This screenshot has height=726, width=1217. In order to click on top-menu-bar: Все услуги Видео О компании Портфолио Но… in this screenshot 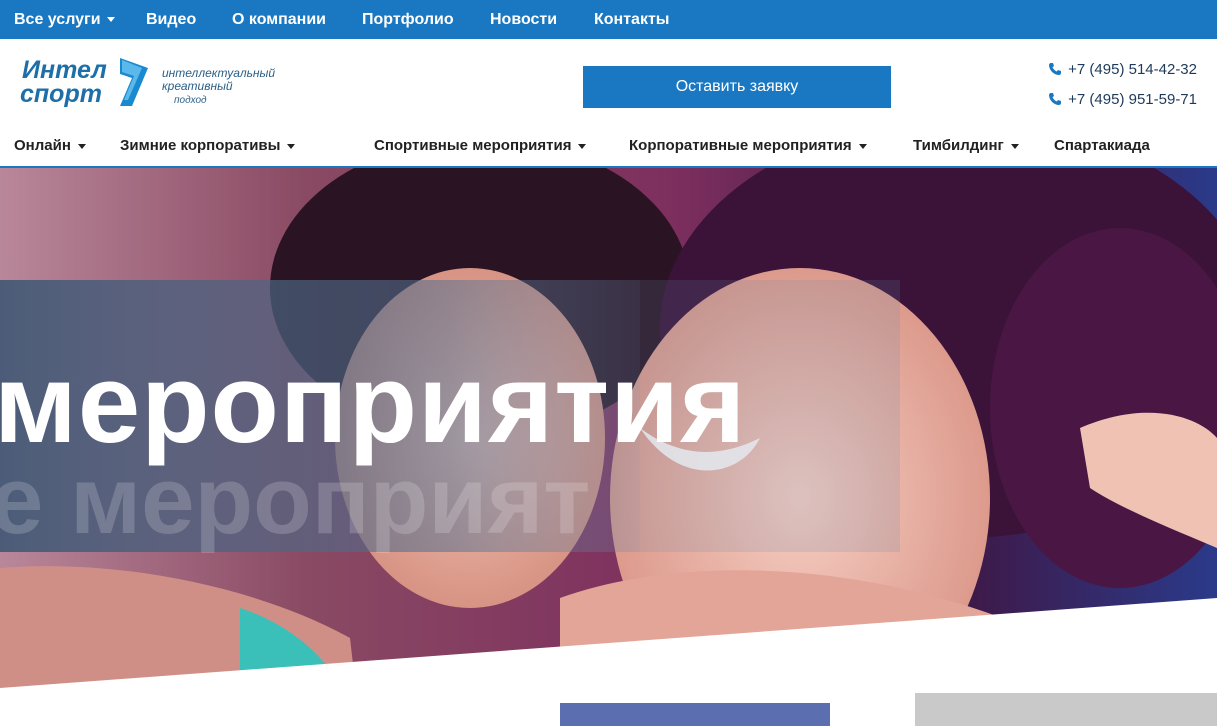, I will do `click(608, 19)`.